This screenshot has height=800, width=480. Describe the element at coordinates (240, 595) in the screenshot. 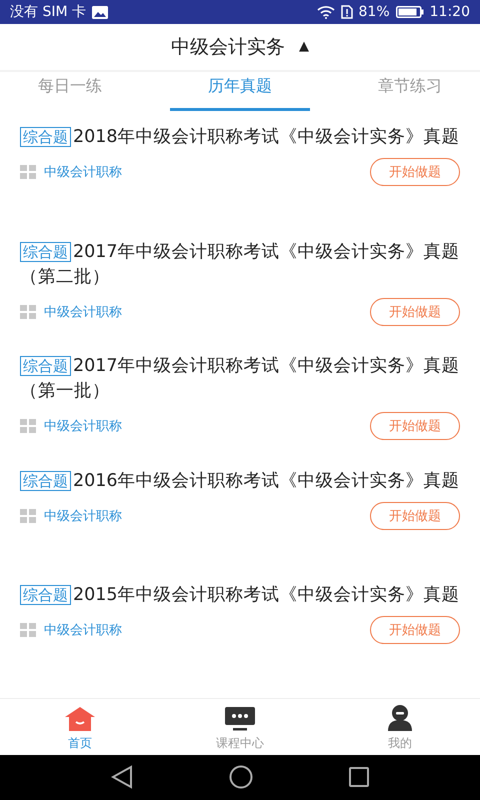

I see `paper-title: 综合题 2015年中级会计职称考试《中级会计实务》真题` at that location.